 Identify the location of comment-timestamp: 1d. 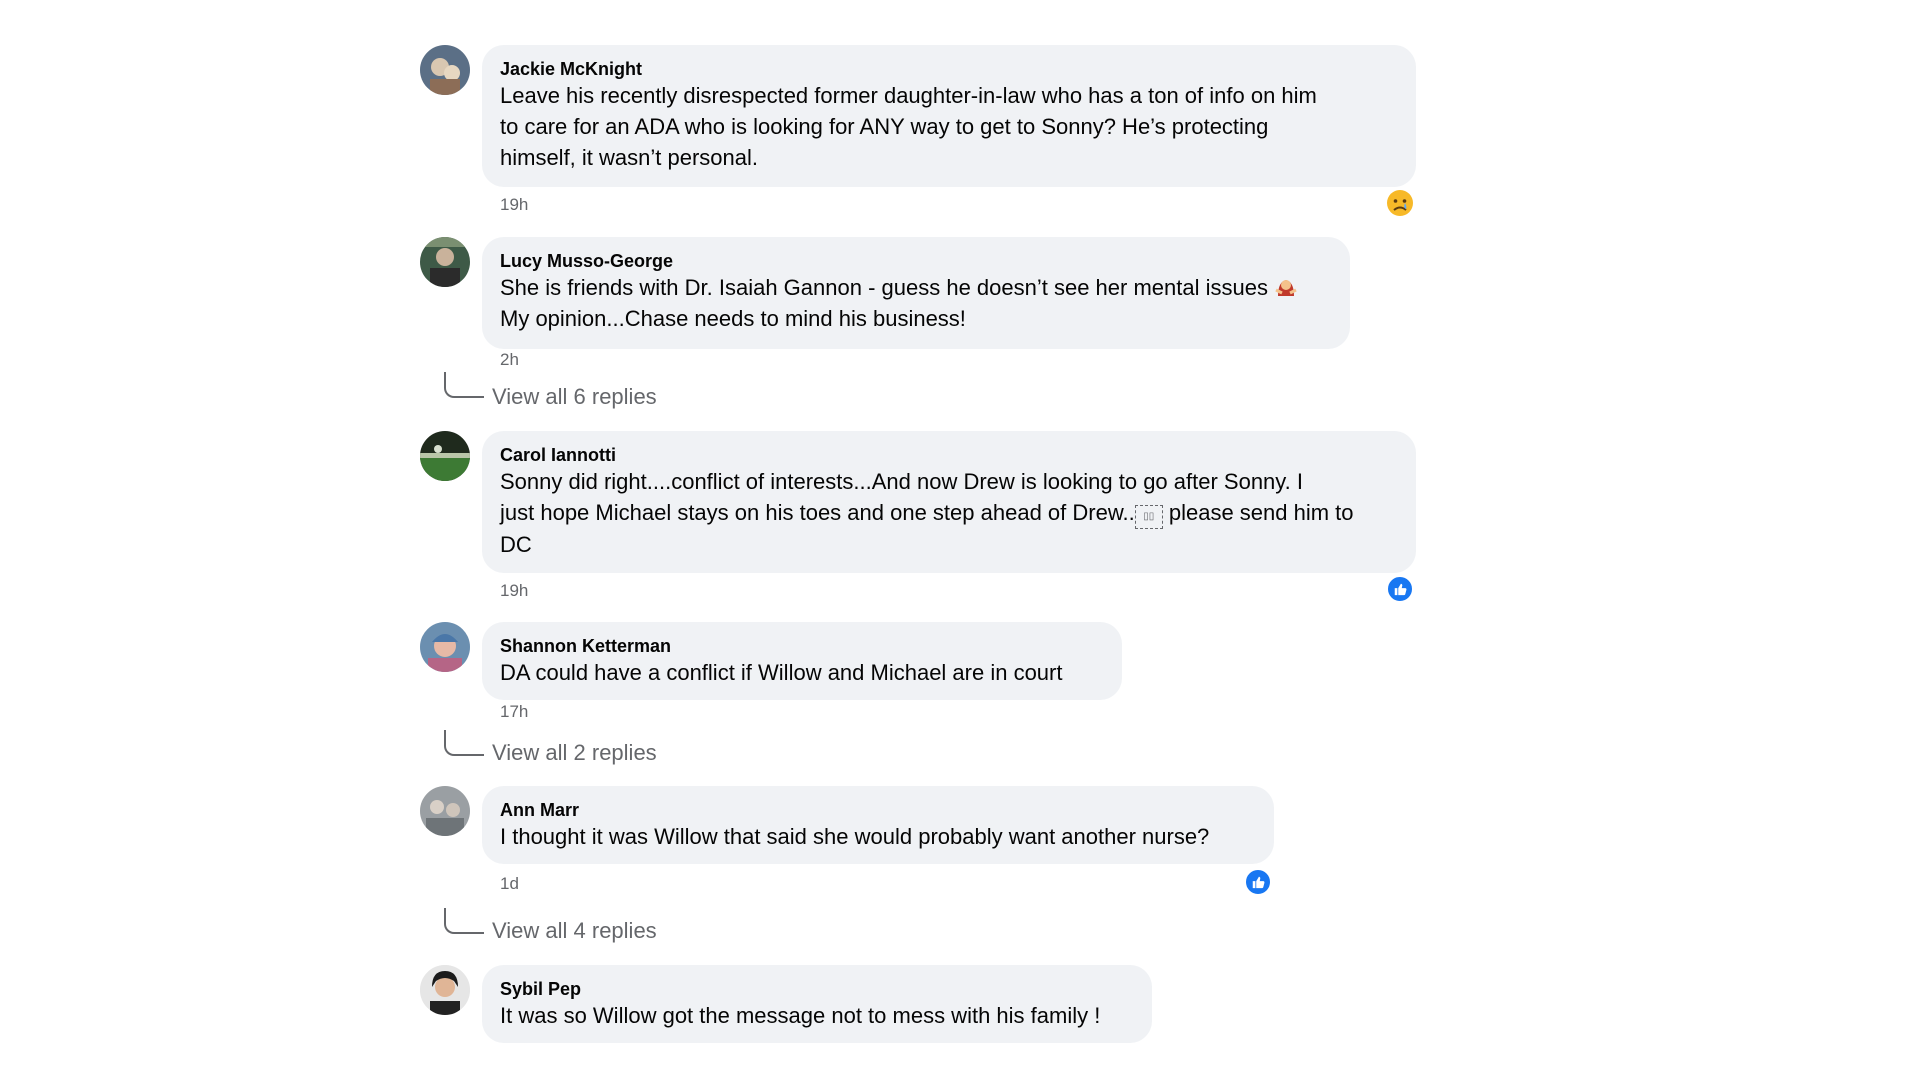
(509, 884).